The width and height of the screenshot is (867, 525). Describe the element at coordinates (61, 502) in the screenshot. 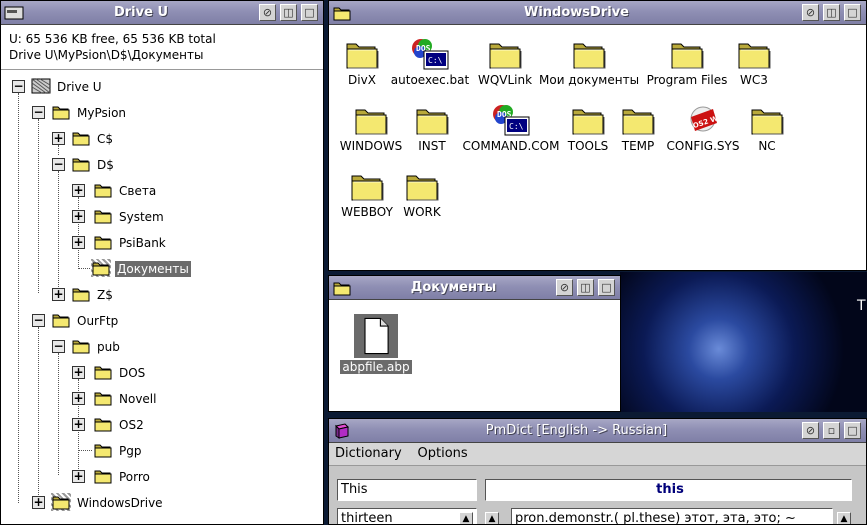

I see `drive-folder-icon` at that location.